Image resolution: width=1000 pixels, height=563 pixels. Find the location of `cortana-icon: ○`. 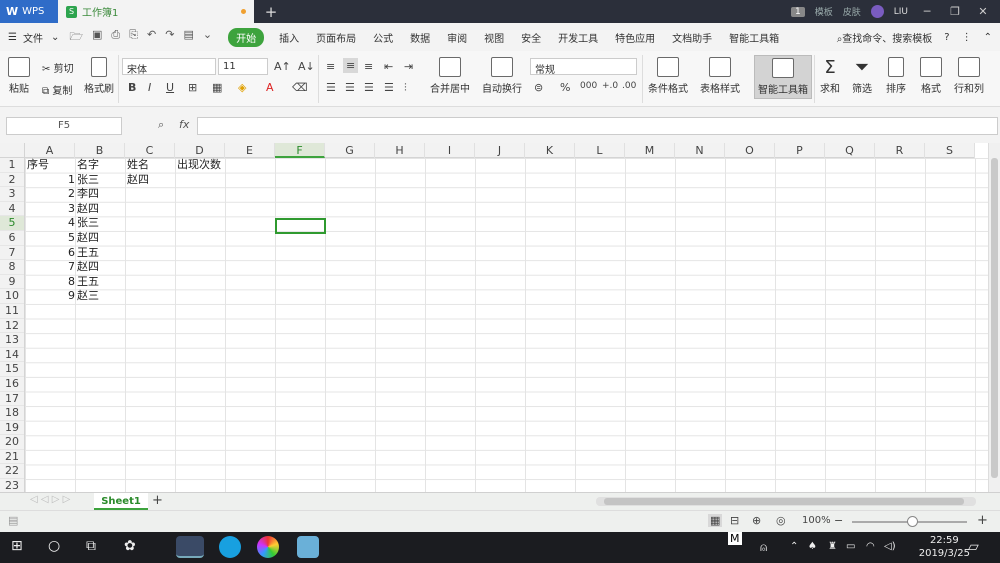

cortana-icon: ○ is located at coordinates (54, 546).